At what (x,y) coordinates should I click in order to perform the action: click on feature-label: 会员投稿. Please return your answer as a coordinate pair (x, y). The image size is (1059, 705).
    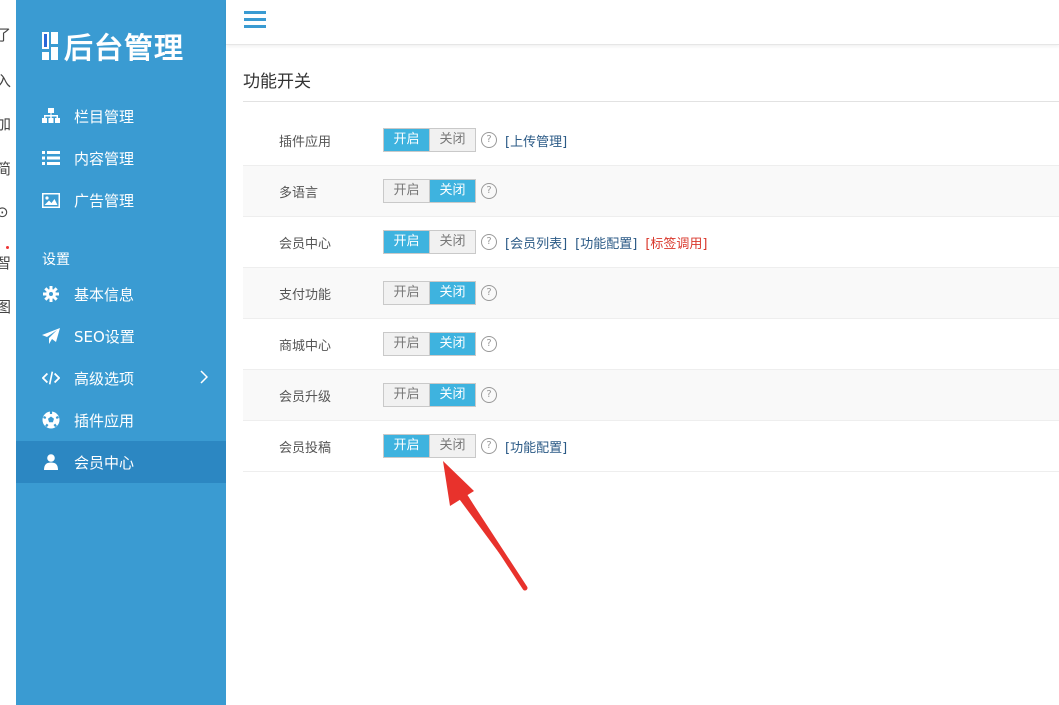
    Looking at the image, I should click on (305, 448).